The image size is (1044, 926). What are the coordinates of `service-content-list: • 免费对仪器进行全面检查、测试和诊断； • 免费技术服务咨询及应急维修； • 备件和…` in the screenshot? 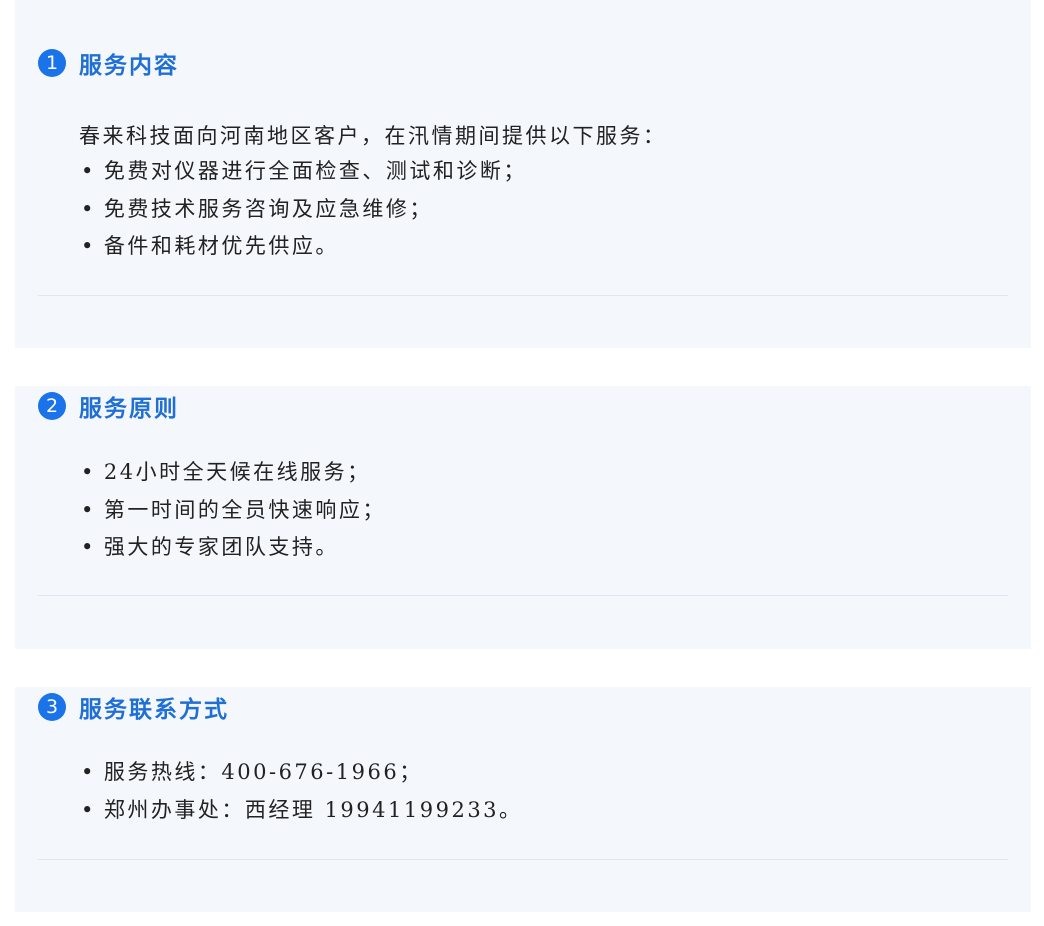 It's located at (304, 209).